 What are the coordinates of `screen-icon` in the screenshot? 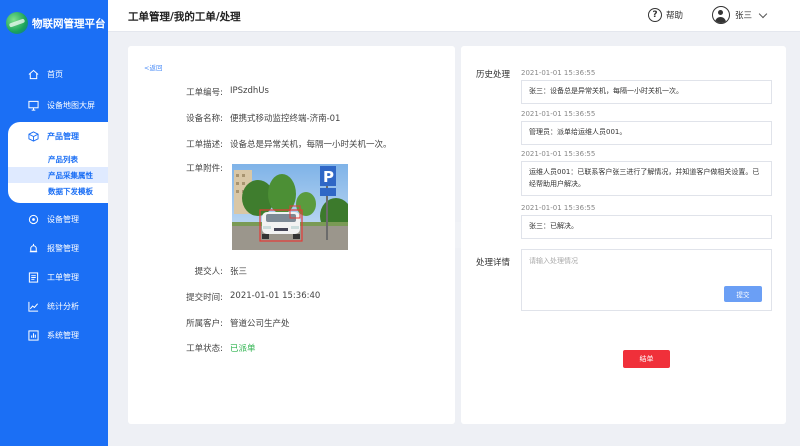 It's located at (33, 105).